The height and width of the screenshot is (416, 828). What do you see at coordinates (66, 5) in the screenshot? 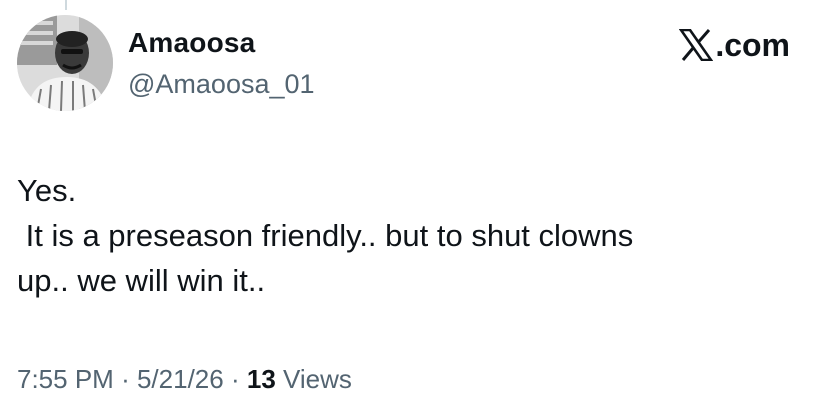
I see `thread-connector-line` at bounding box center [66, 5].